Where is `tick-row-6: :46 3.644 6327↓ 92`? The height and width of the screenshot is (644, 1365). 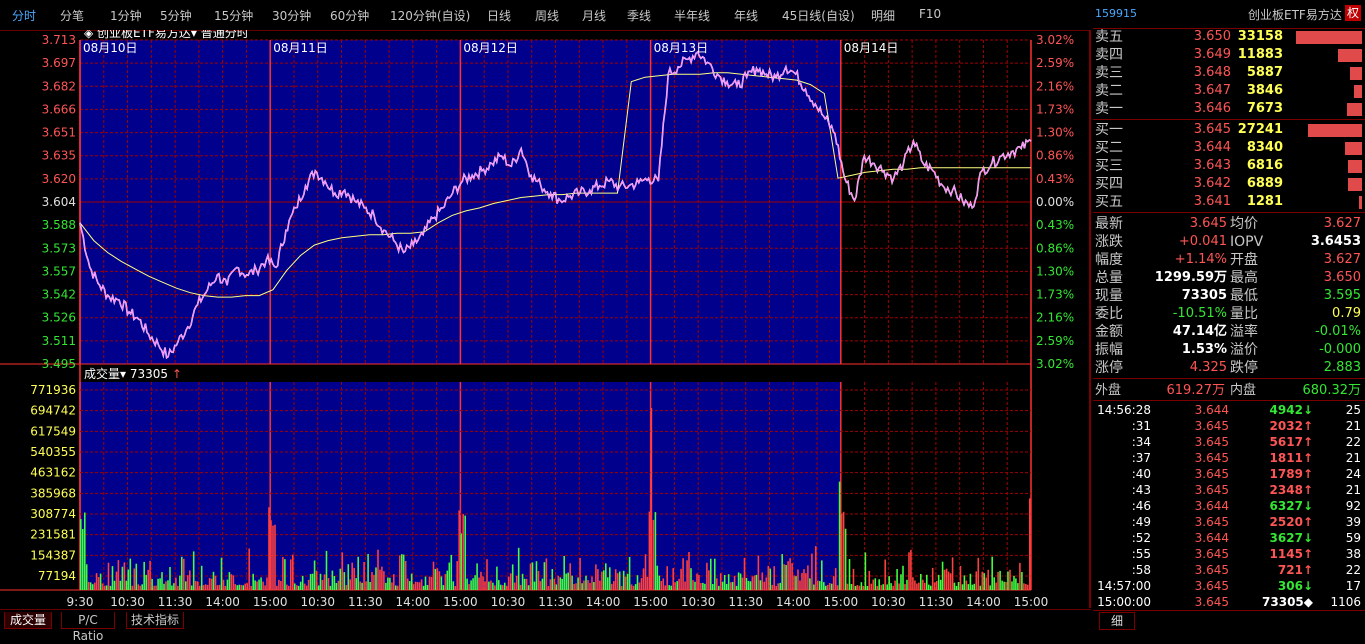
tick-row-6: :46 3.644 6327↓ 92 is located at coordinates (1229, 506).